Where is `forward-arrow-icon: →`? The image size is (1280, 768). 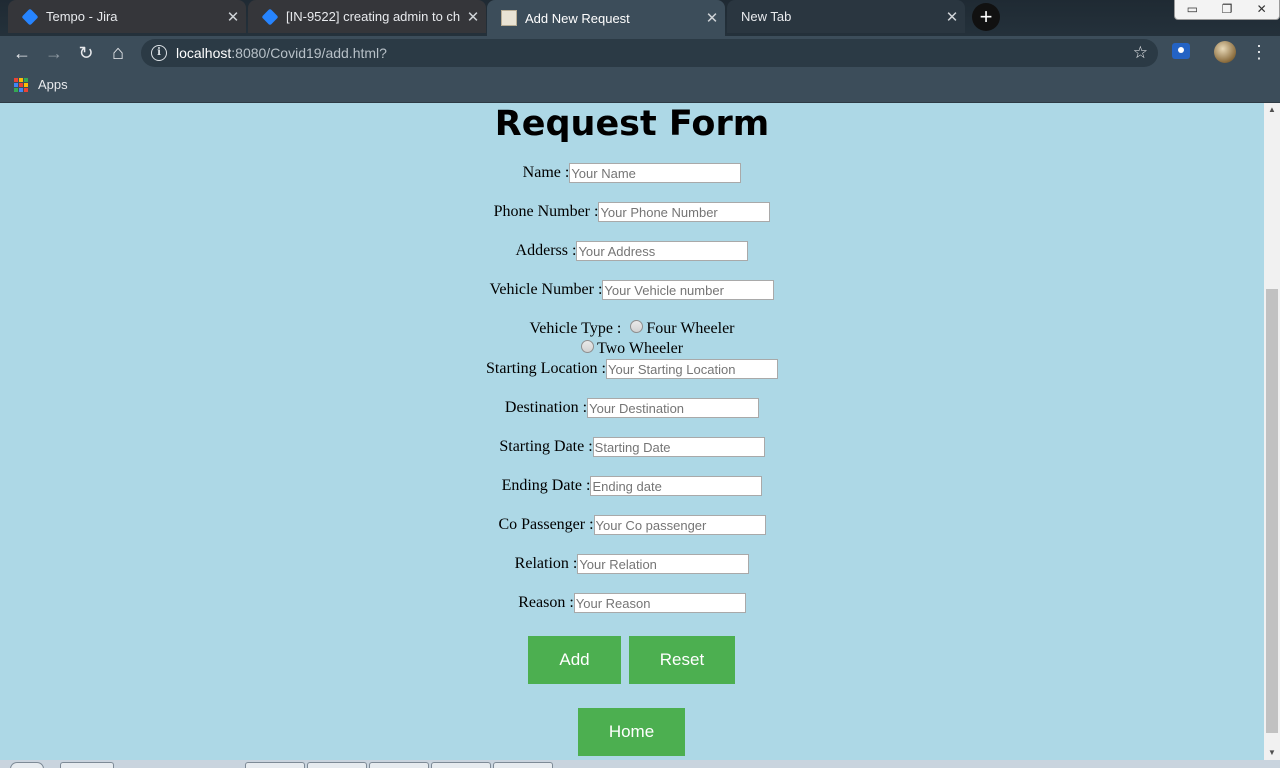
forward-arrow-icon: → is located at coordinates (54, 53).